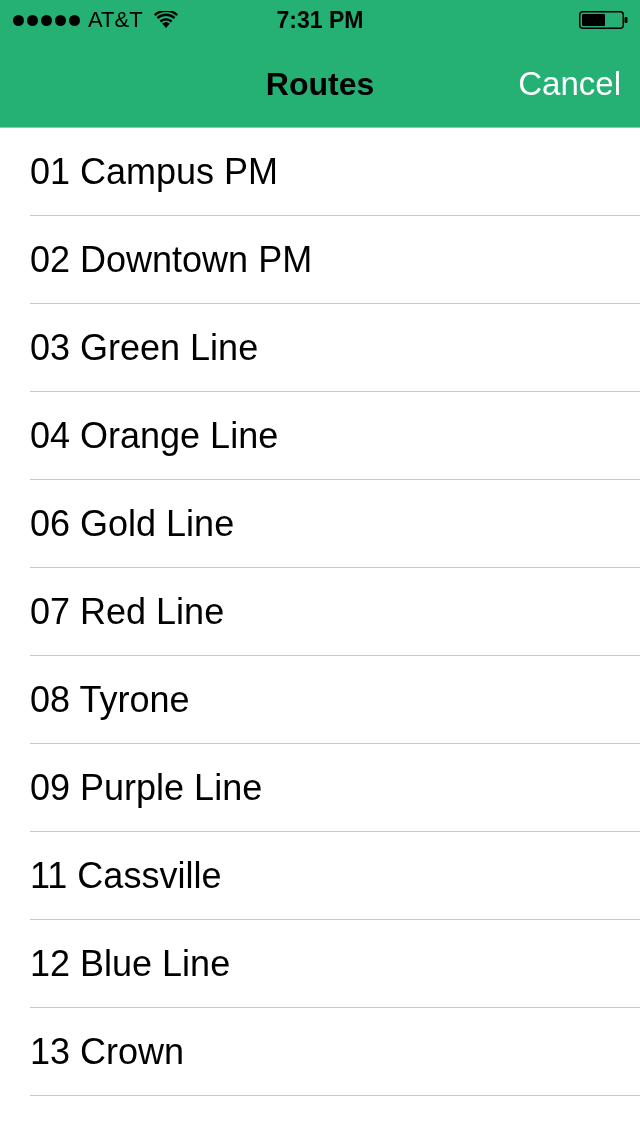 This screenshot has height=1136, width=640. I want to click on status-time: 7:31 PM, so click(320, 20).